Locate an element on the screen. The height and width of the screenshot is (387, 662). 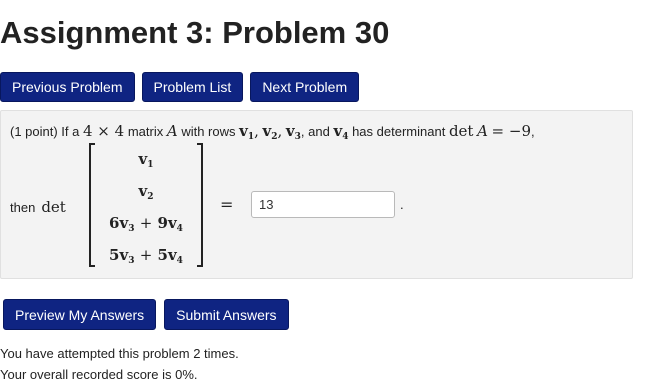
score-status: Your overall recorded score is 0%. is located at coordinates (99, 374).